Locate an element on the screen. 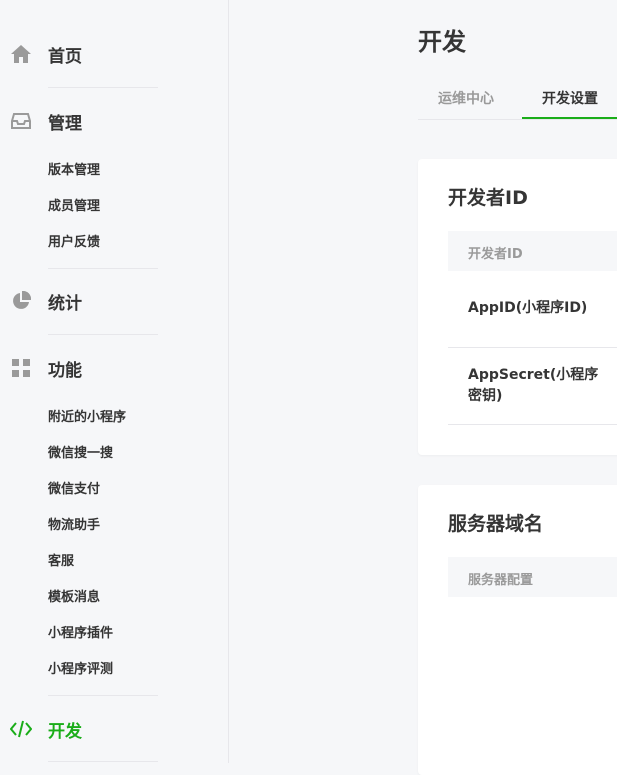 The image size is (617, 775). nav-stats-label: 统计 is located at coordinates (65, 303).